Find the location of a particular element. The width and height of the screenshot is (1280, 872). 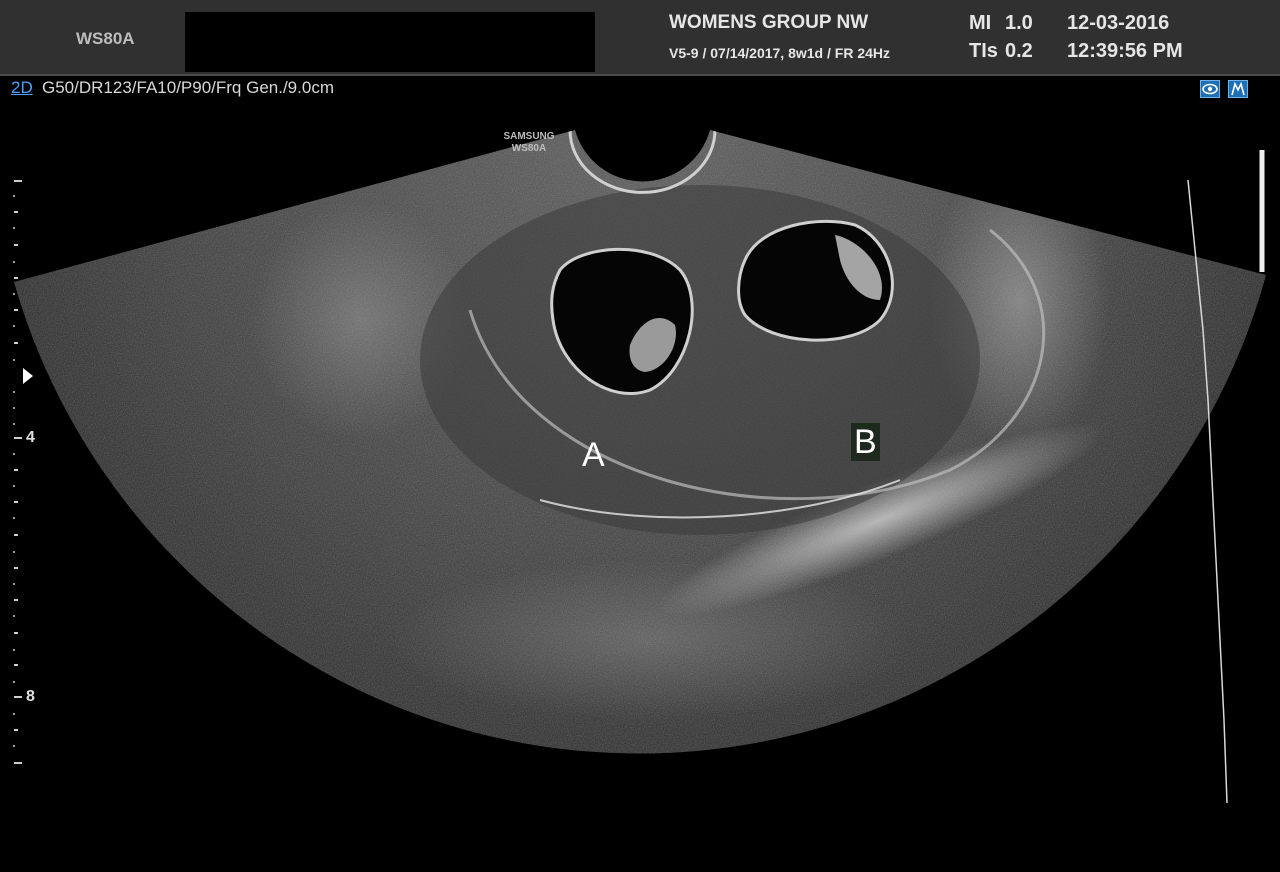

depth-label-8: 8 is located at coordinates (30, 696).